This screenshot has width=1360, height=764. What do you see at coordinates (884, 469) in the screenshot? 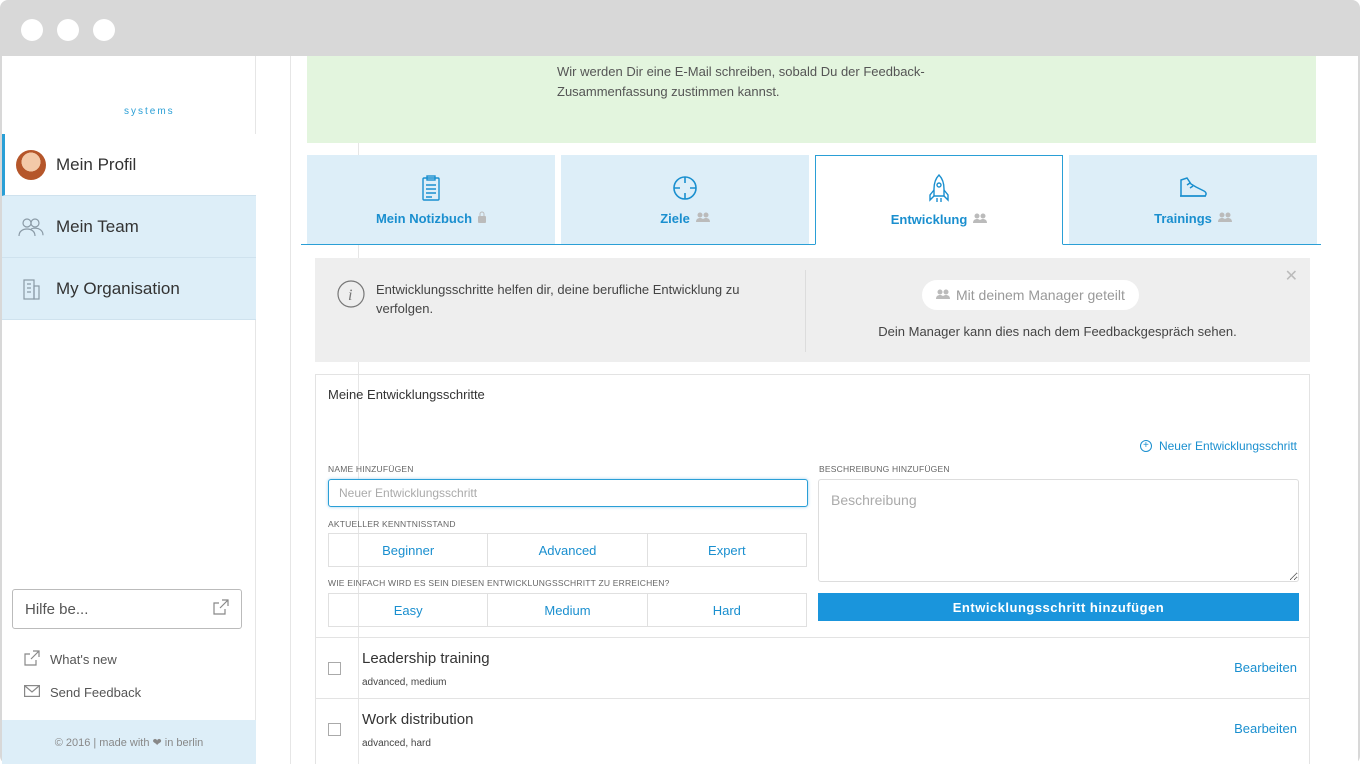
I see `description-label: BESCHREIBUNG HINZUFÜGEN` at bounding box center [884, 469].